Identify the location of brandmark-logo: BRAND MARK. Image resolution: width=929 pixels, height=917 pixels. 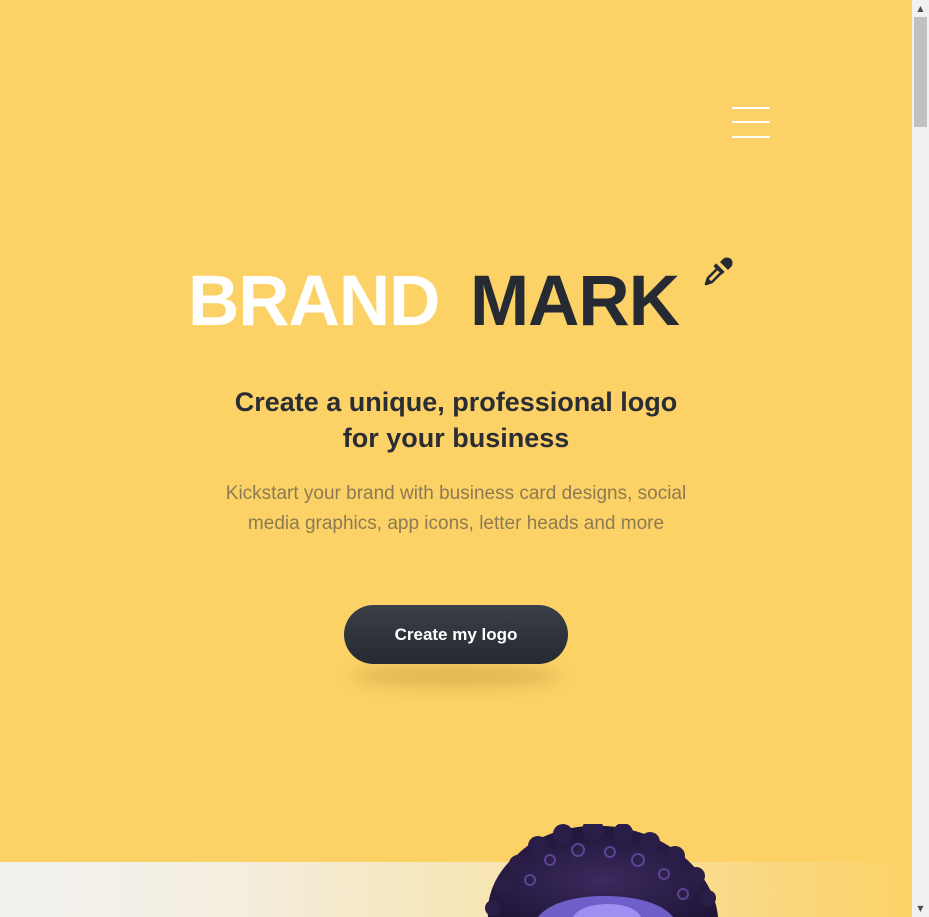
(468, 299).